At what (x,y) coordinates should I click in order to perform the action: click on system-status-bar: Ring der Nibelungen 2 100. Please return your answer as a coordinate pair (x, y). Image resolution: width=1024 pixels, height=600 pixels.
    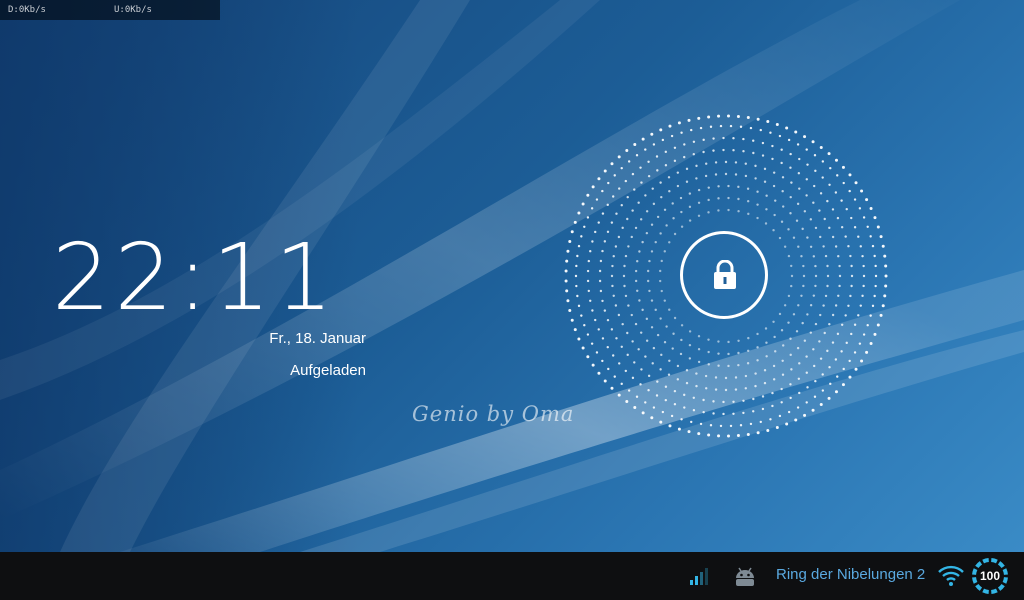
    Looking at the image, I should click on (512, 576).